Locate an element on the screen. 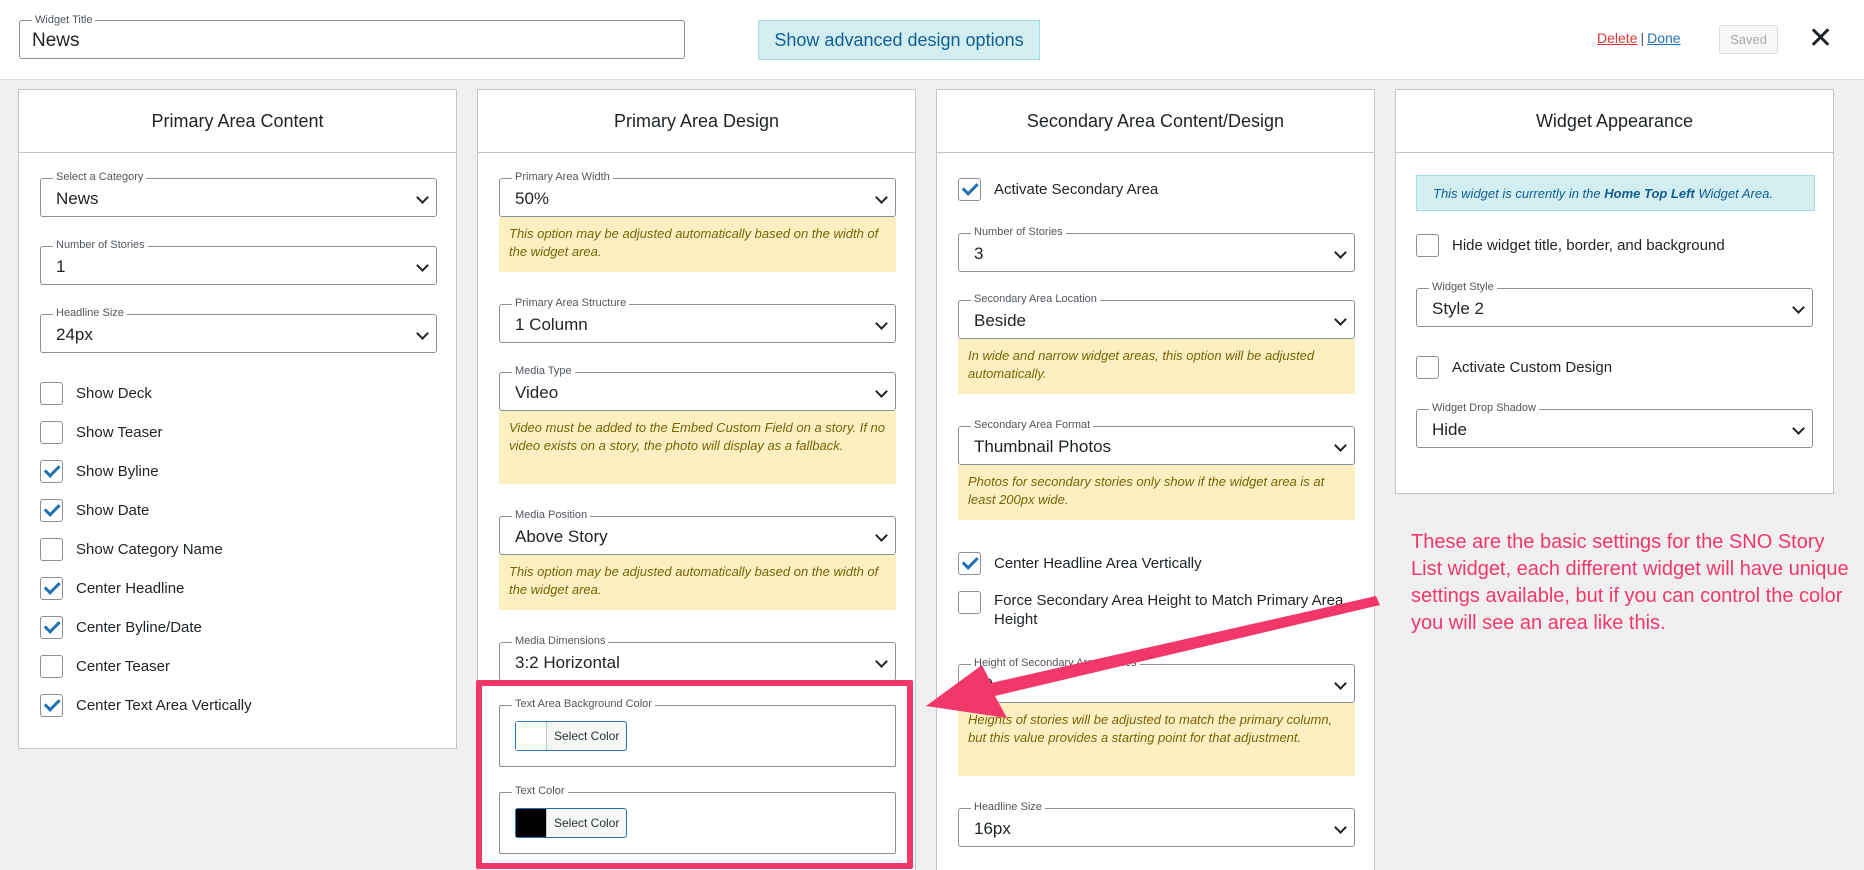 The height and width of the screenshot is (870, 1864). annotation-arrow is located at coordinates (1153, 657).